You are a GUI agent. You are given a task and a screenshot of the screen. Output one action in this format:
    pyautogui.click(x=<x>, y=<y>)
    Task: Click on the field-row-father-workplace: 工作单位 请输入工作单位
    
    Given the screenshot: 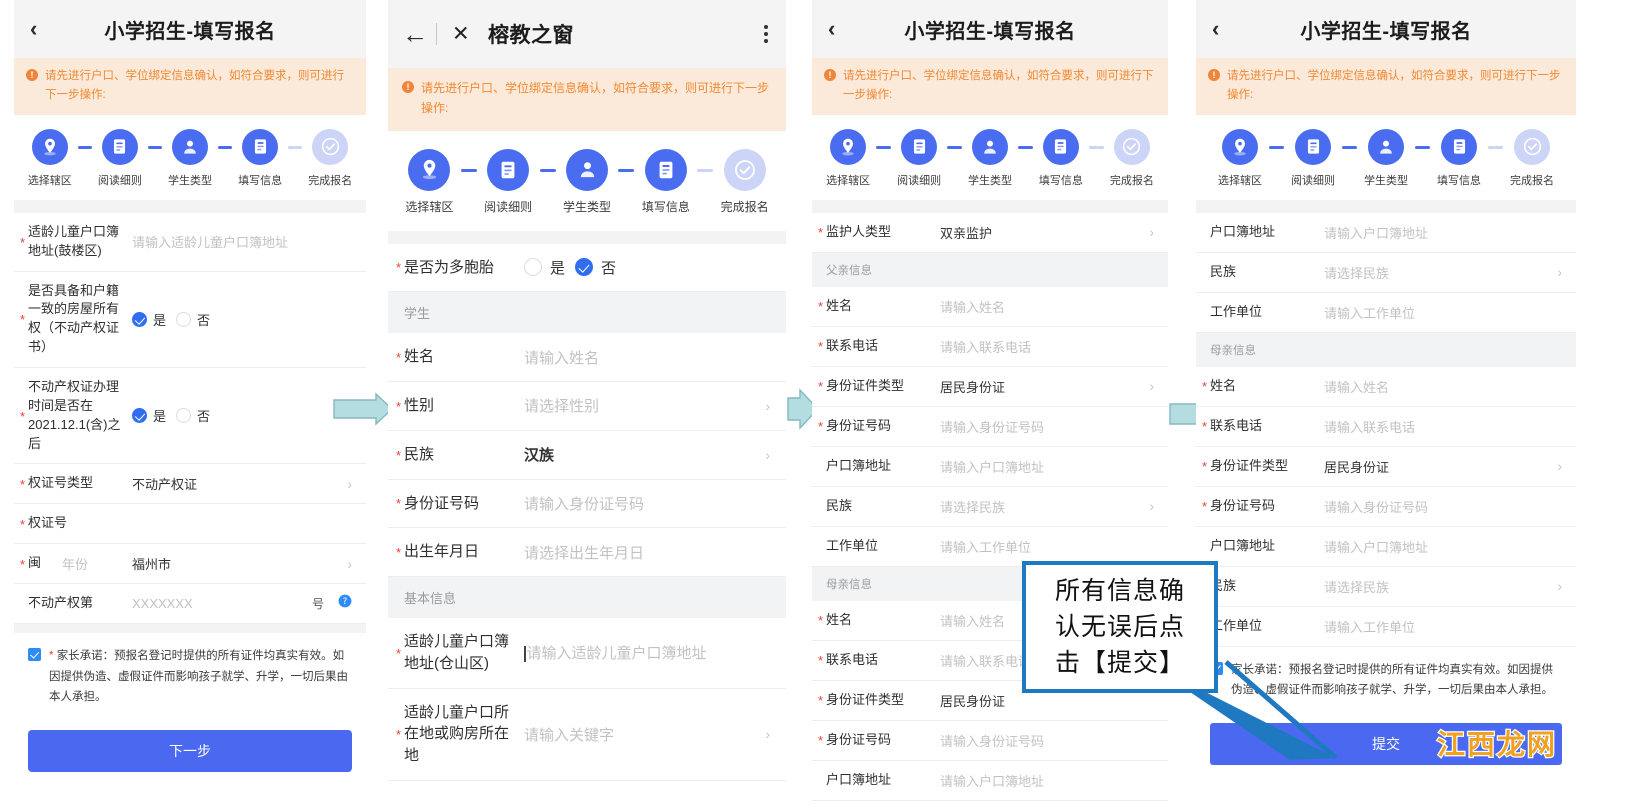 What is the action you would take?
    pyautogui.click(x=1386, y=313)
    